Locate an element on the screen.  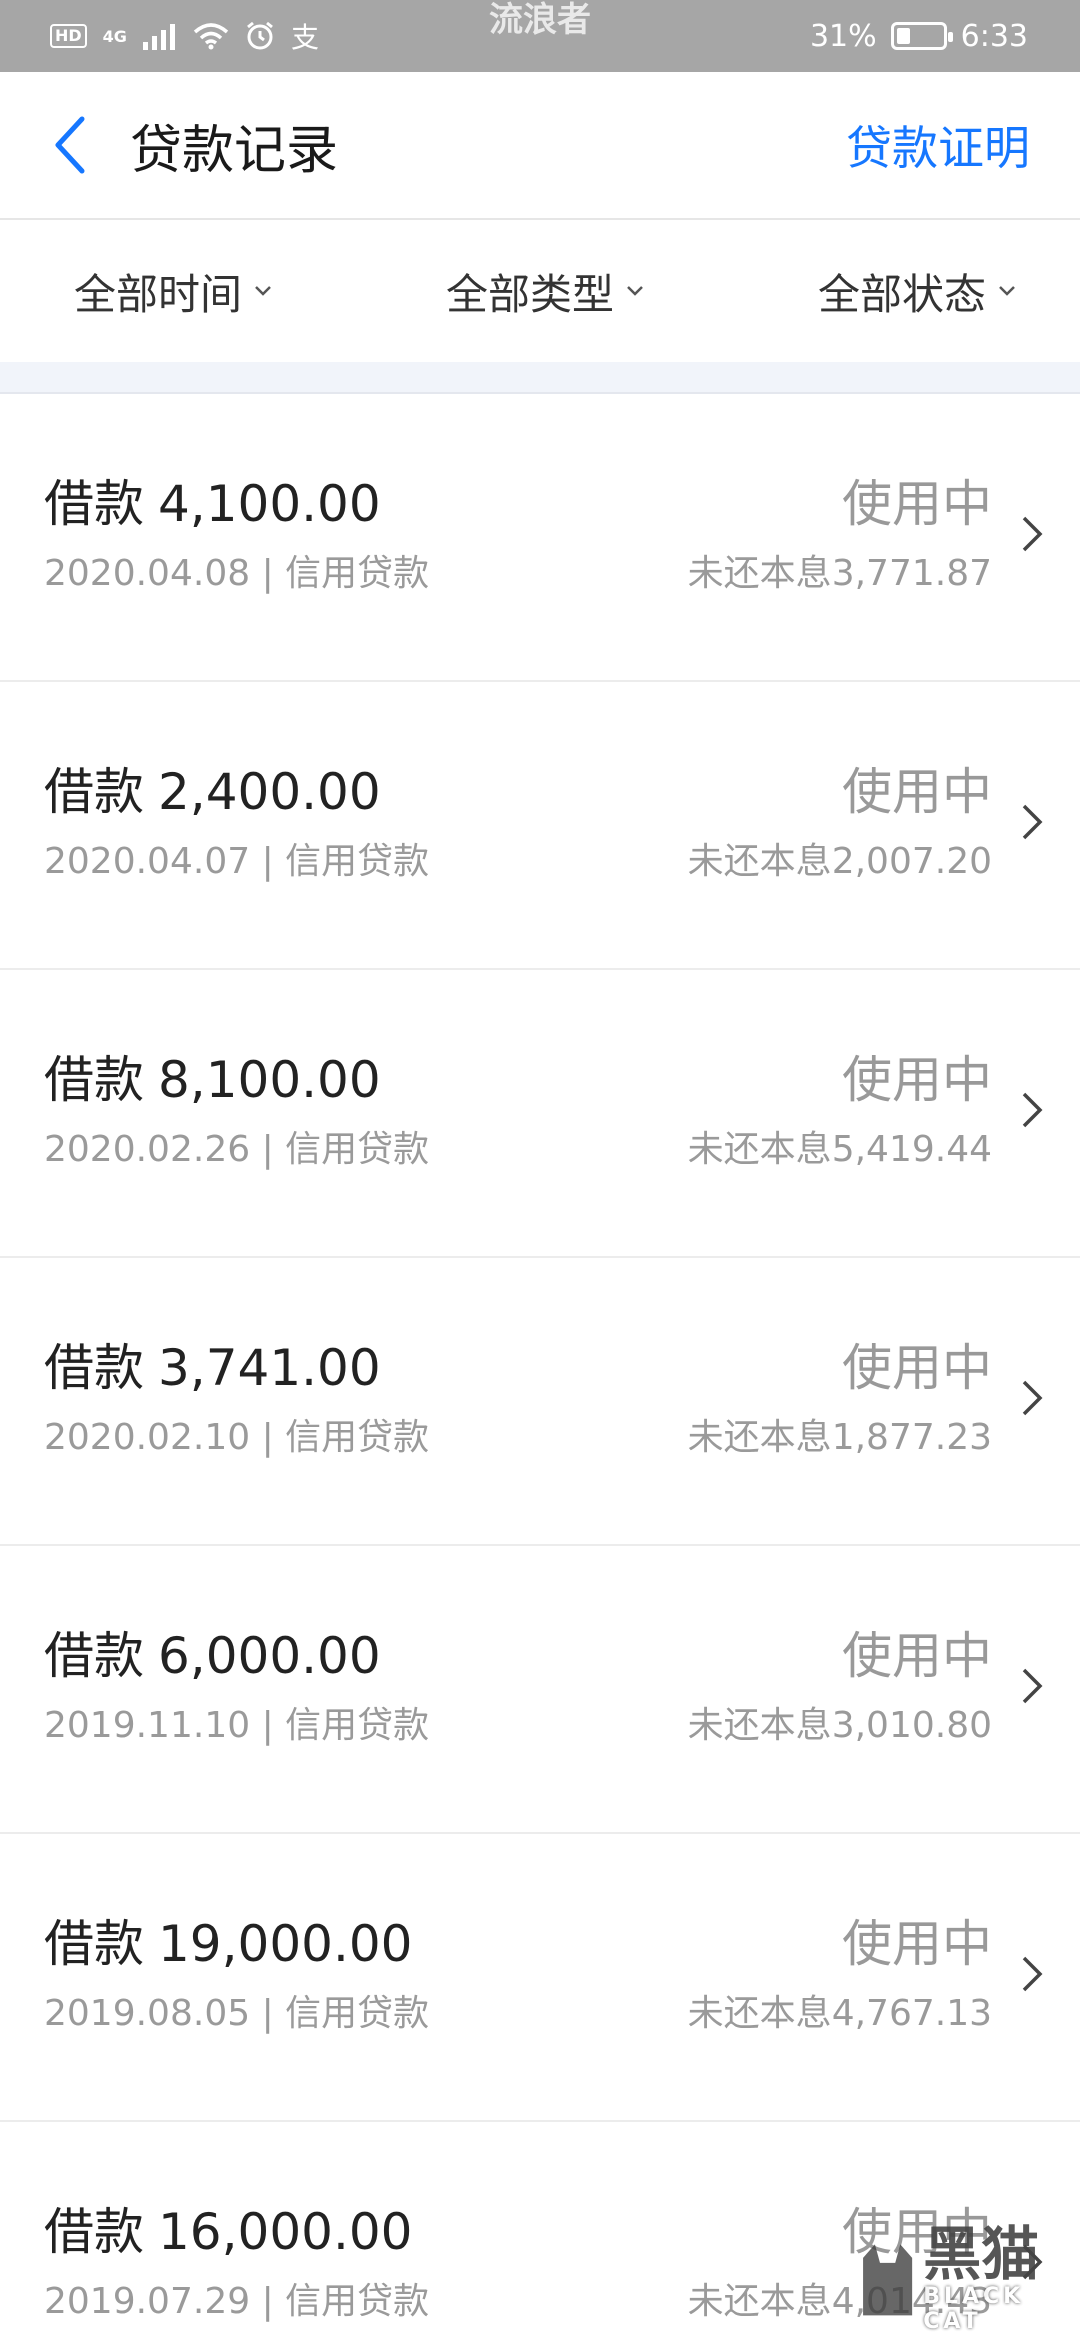
watermark-logo: 黑猫 BLACK CAT is located at coordinates (963, 2279).